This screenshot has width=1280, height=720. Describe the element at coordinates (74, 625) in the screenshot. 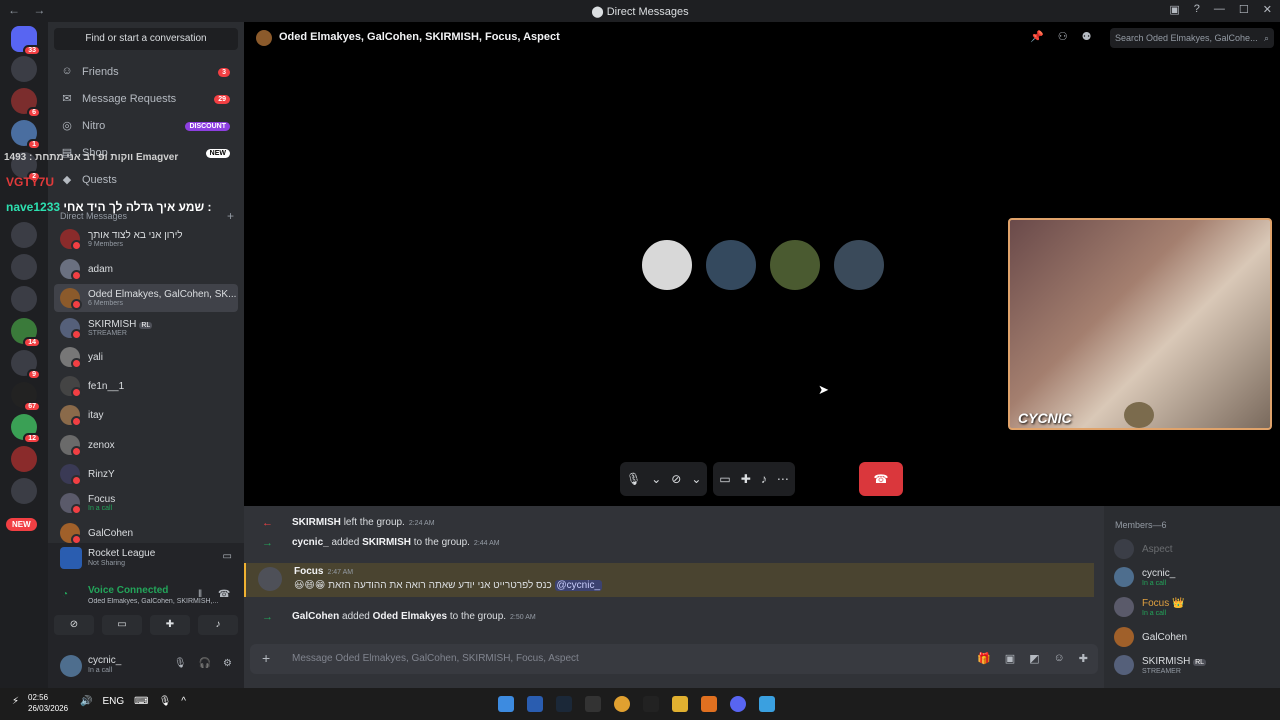

I see `camera-button: ⊘` at that location.